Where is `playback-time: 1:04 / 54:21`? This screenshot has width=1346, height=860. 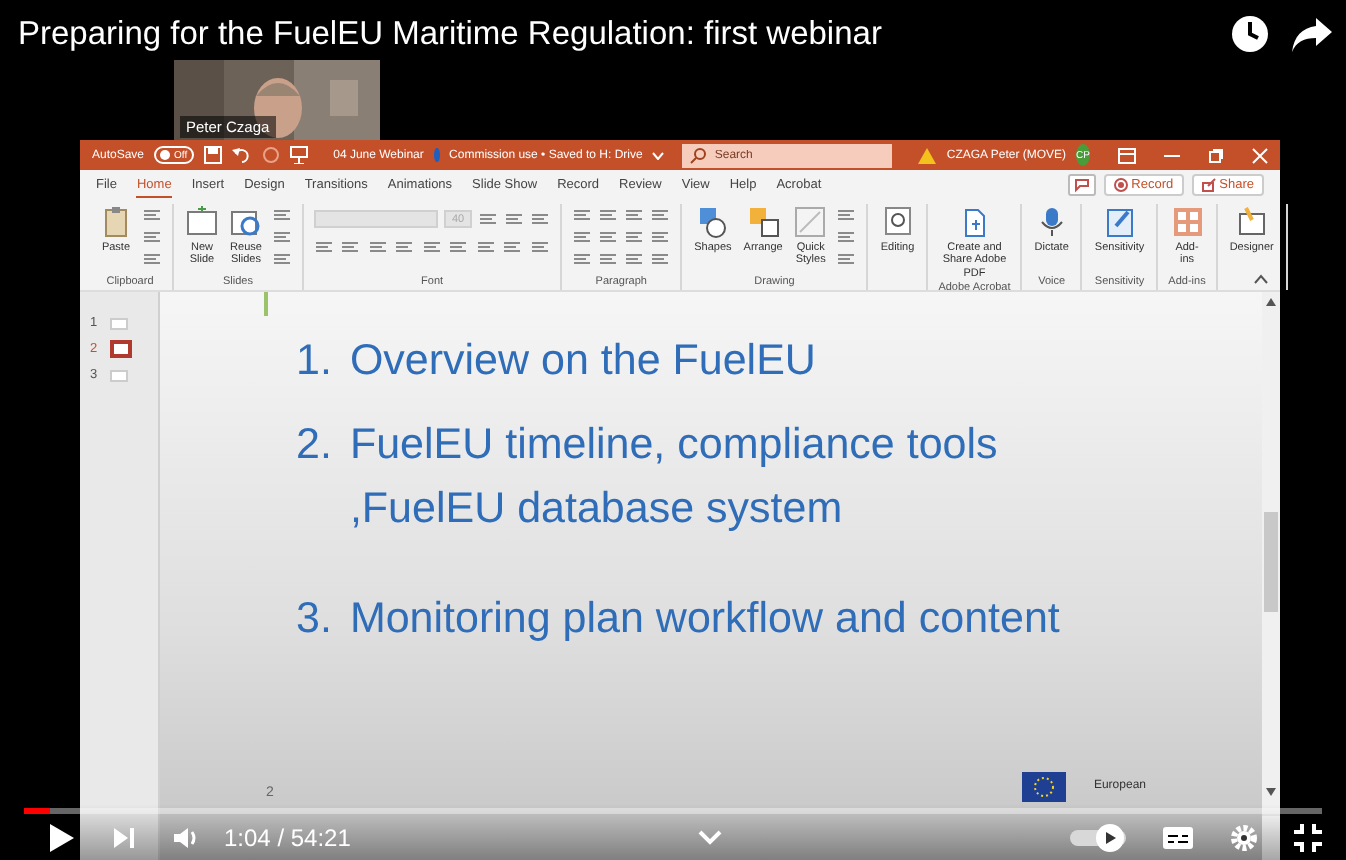
playback-time: 1:04 / 54:21 is located at coordinates (287, 837).